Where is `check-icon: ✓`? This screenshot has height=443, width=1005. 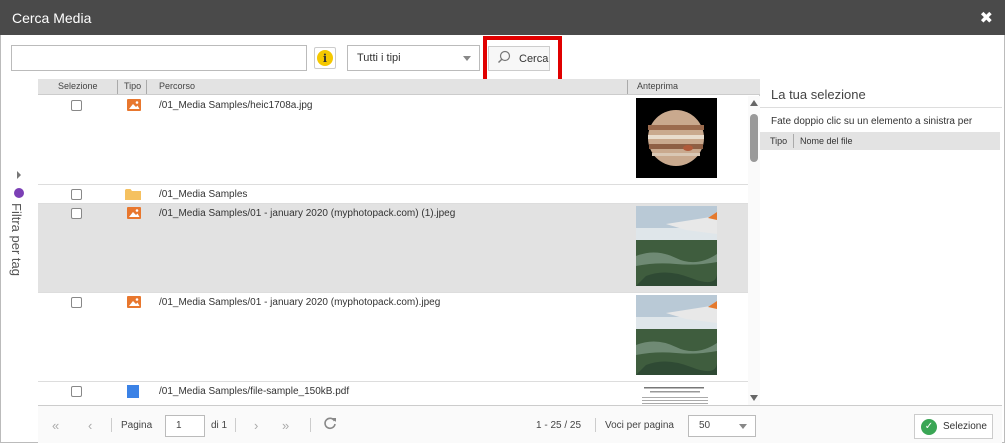
check-icon: ✓ is located at coordinates (929, 426).